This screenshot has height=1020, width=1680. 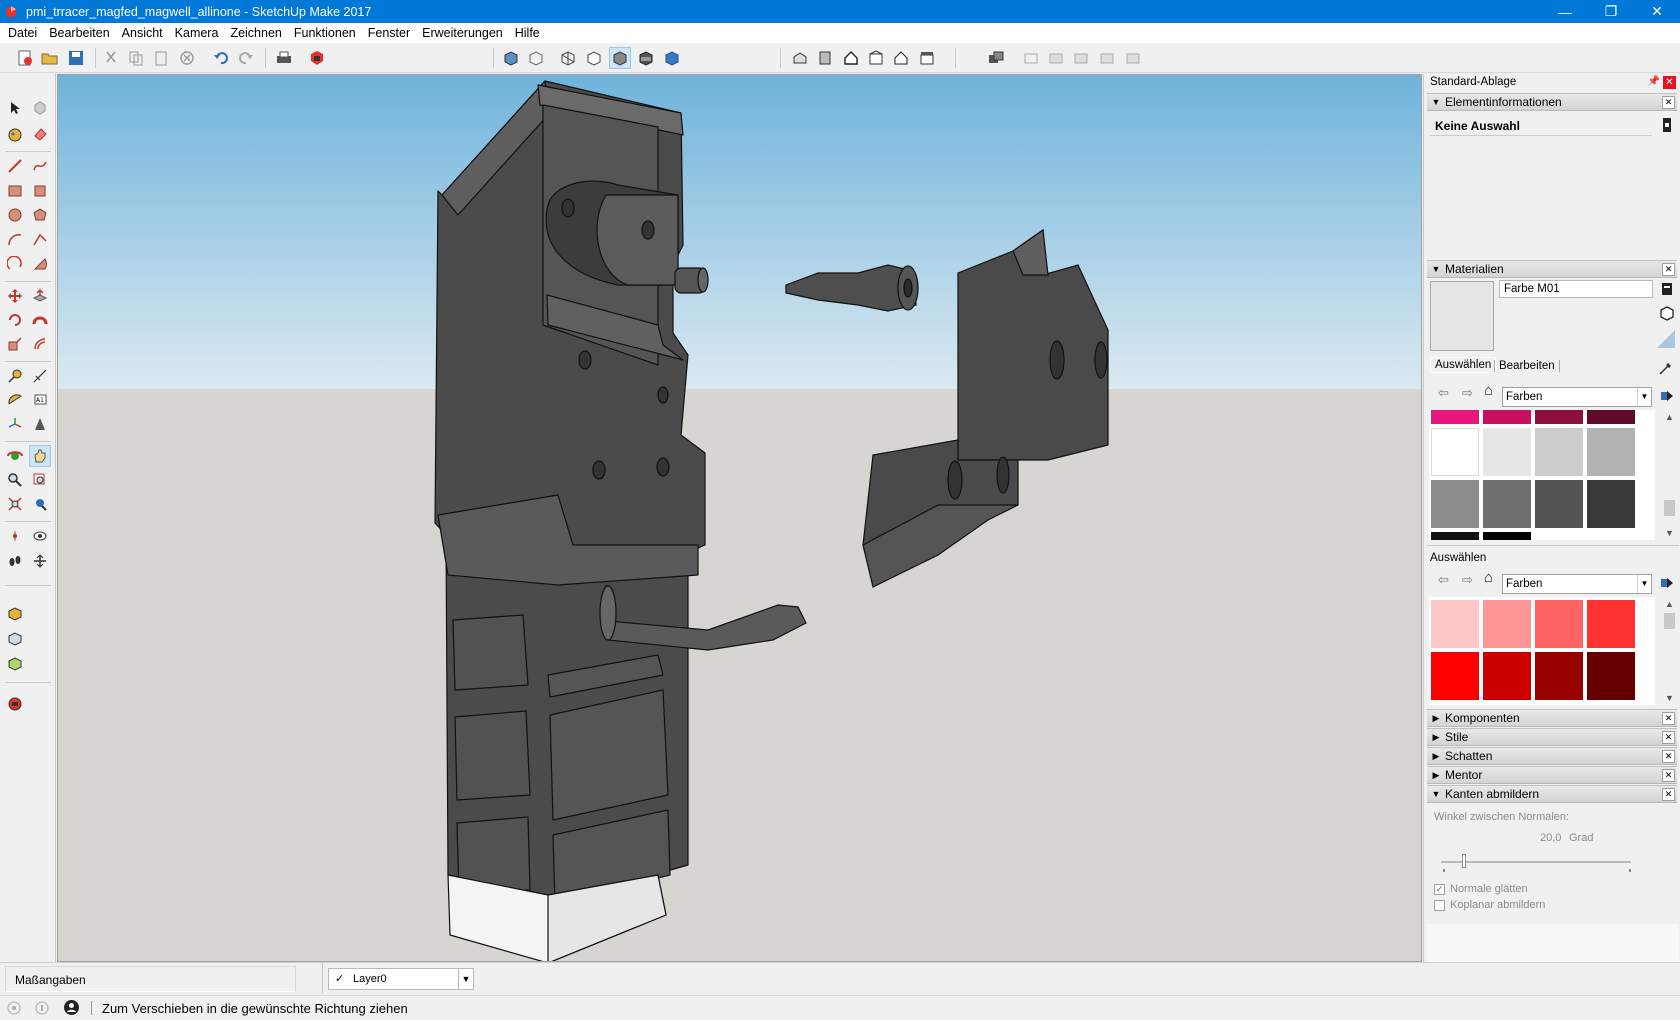 What do you see at coordinates (1669, 533) in the screenshot?
I see `scroll-down-icon: ▼` at bounding box center [1669, 533].